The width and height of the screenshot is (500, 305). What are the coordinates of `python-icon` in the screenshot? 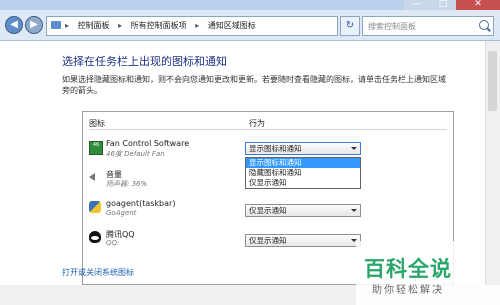 It's located at (95, 207).